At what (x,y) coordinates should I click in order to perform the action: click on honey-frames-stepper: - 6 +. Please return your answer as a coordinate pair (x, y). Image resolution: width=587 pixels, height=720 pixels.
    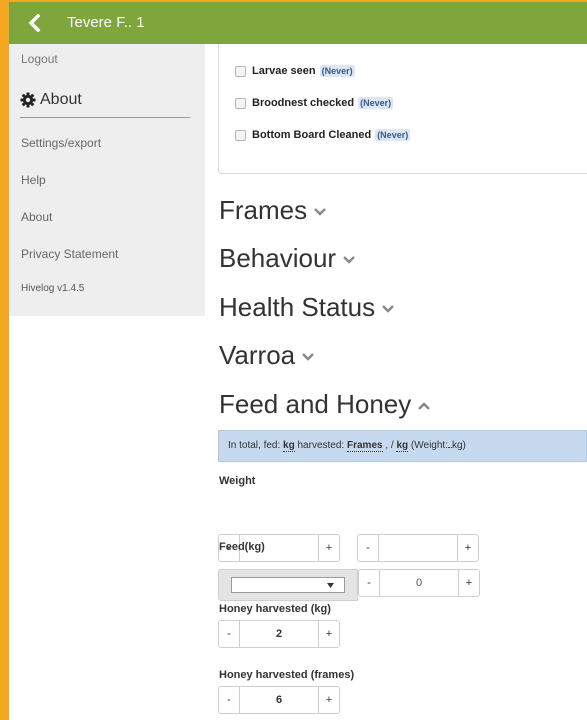
    Looking at the image, I should click on (279, 700).